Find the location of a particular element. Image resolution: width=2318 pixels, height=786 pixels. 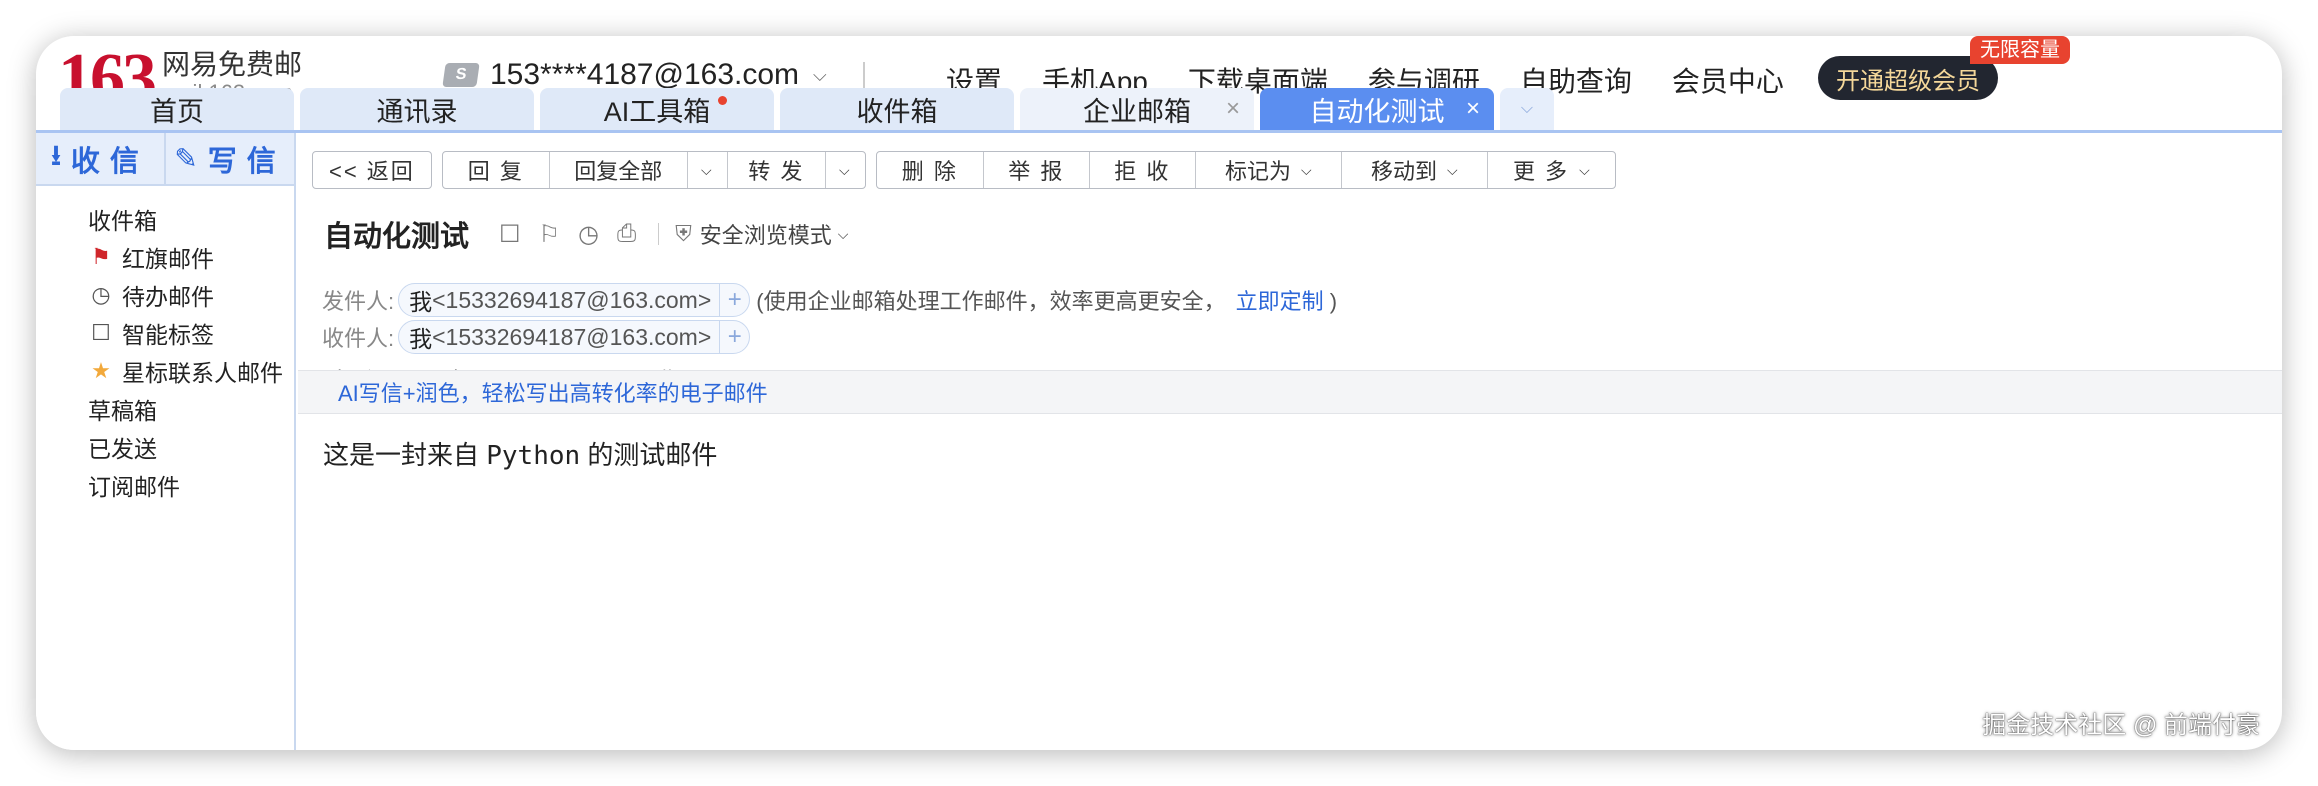

sender-email: <15332694187@163.com> is located at coordinates (572, 299).